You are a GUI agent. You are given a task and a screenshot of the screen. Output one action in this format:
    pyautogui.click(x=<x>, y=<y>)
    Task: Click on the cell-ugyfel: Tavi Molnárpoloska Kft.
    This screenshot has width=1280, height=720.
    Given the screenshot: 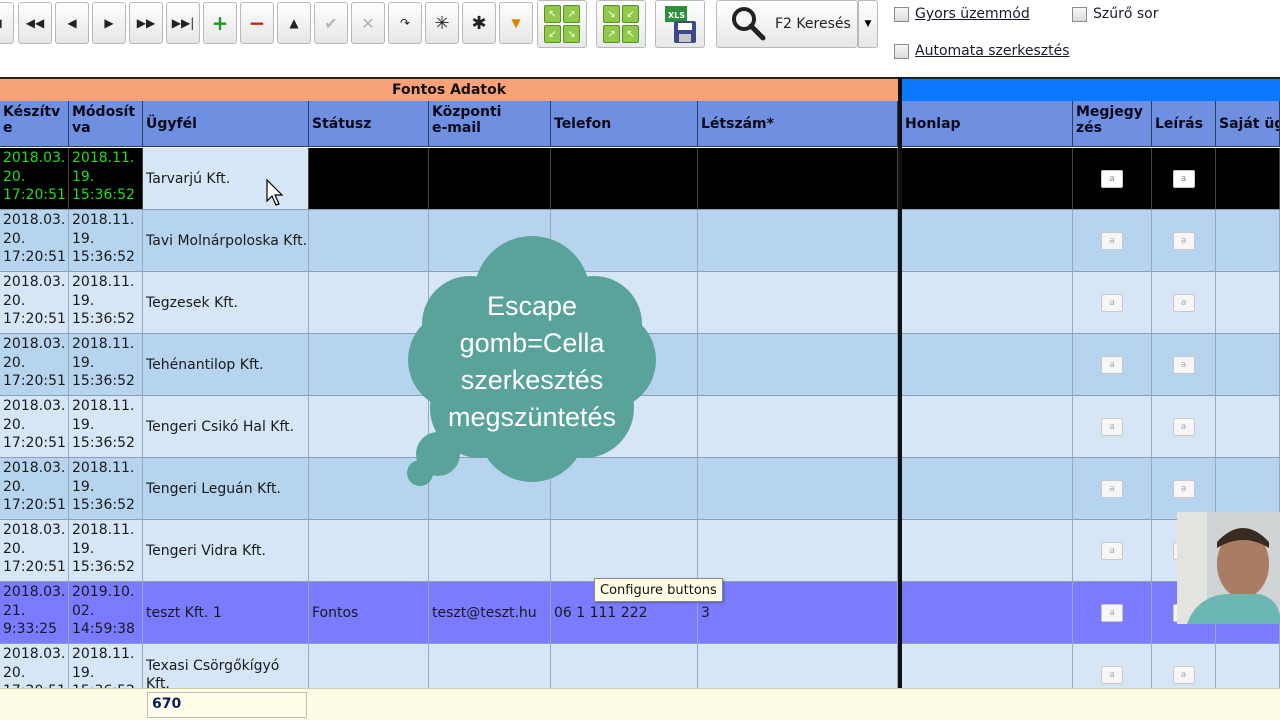 What is the action you would take?
    pyautogui.click(x=226, y=241)
    